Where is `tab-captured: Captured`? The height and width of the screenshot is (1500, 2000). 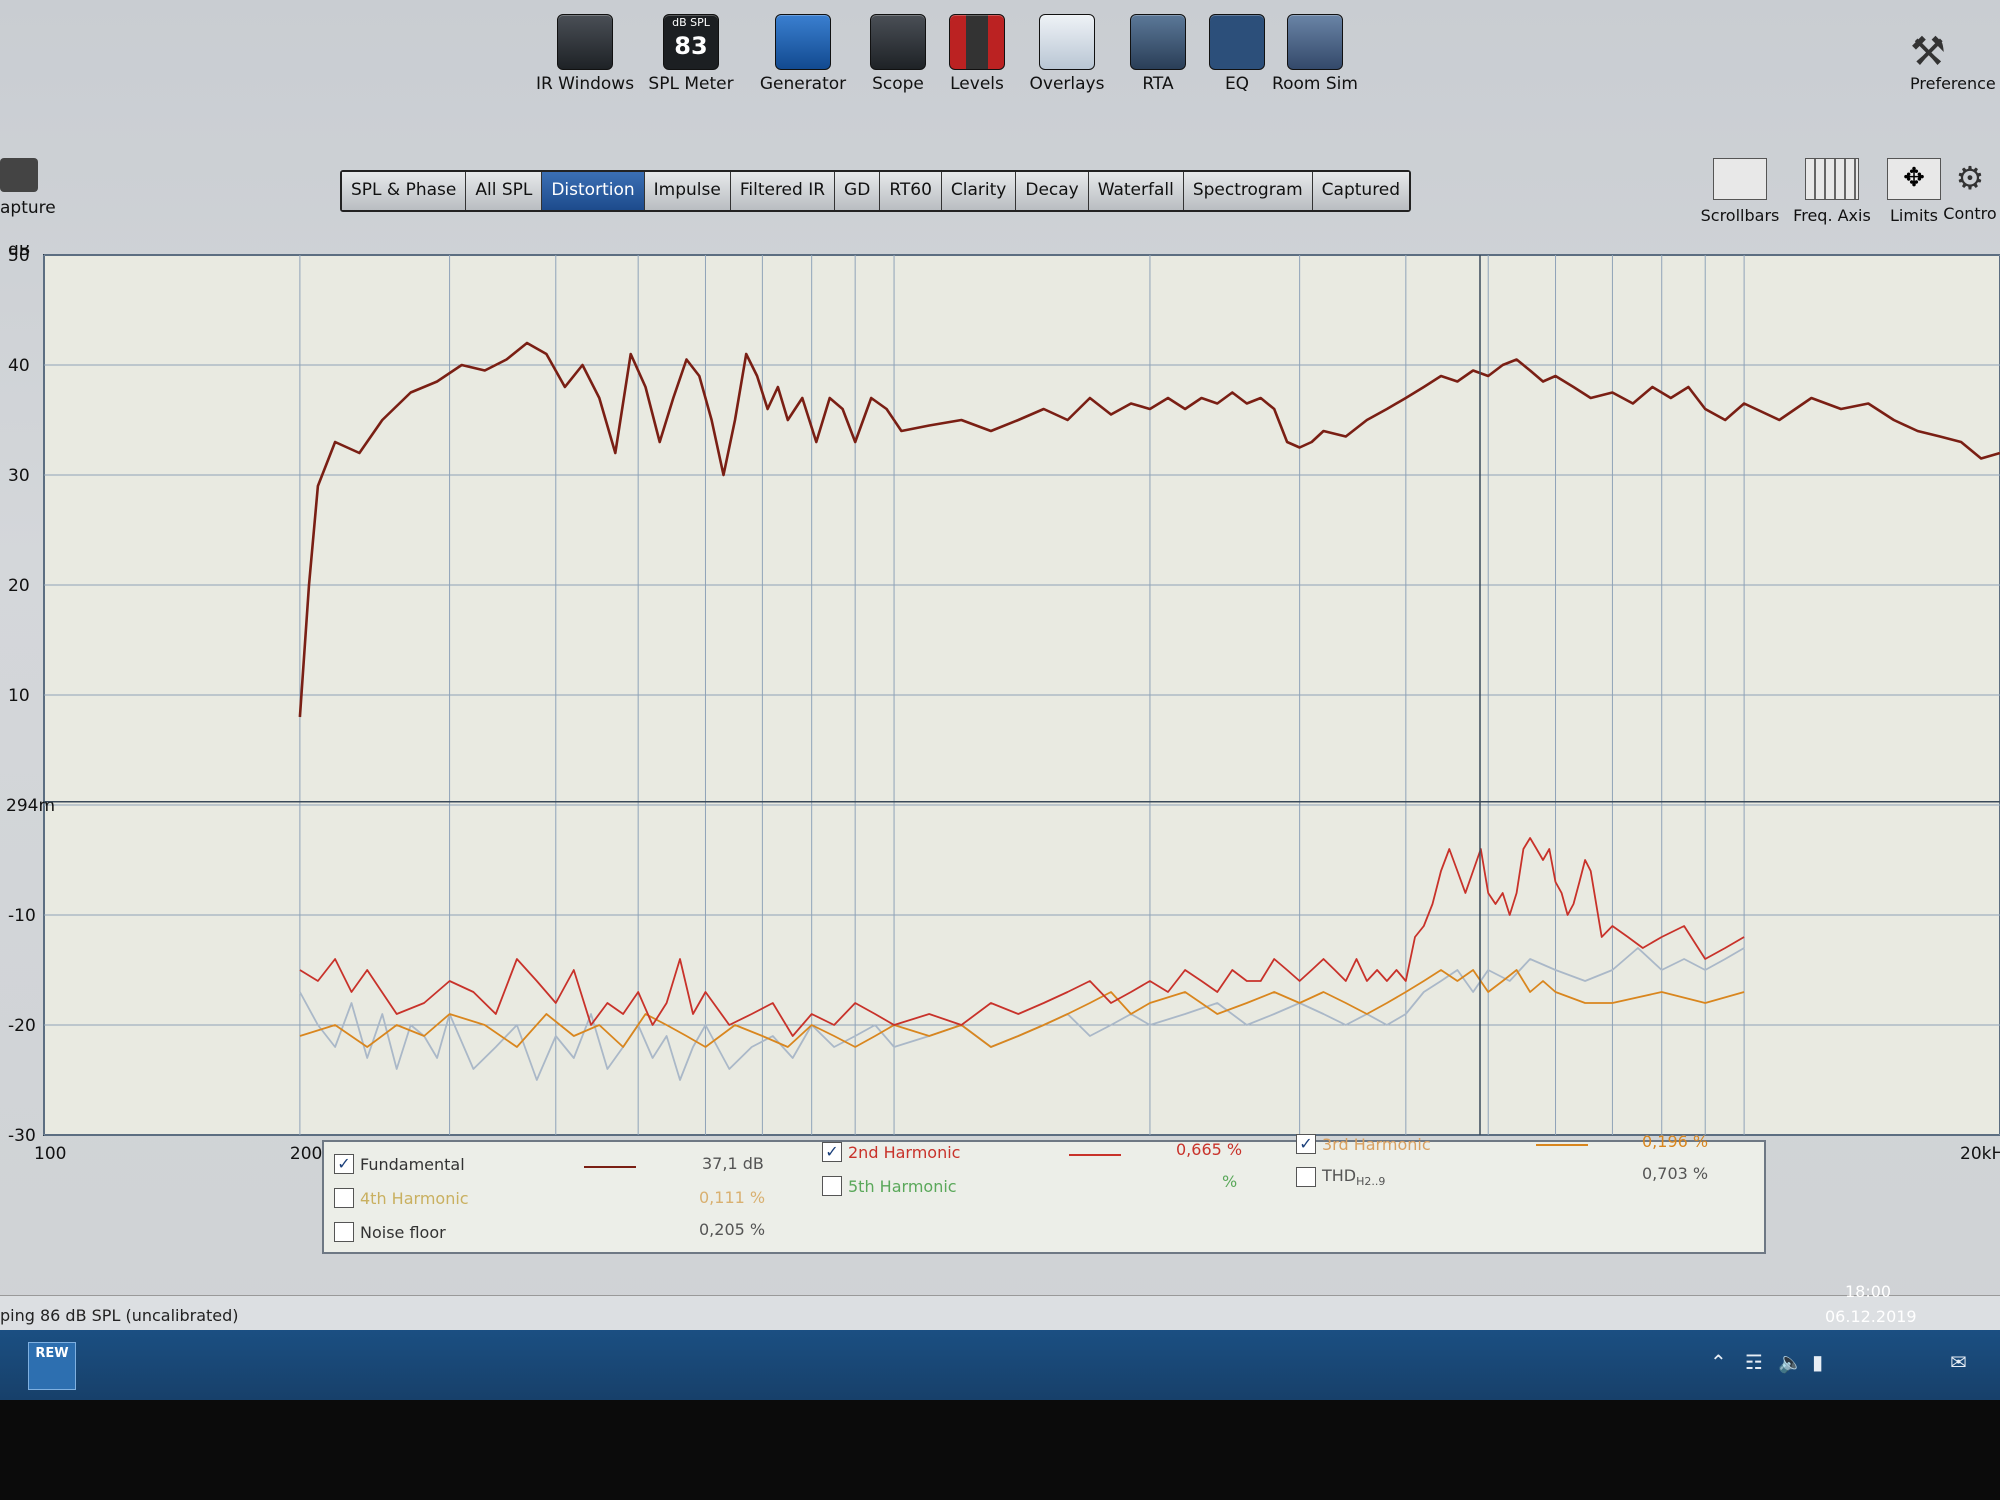 tab-captured: Captured is located at coordinates (1361, 191).